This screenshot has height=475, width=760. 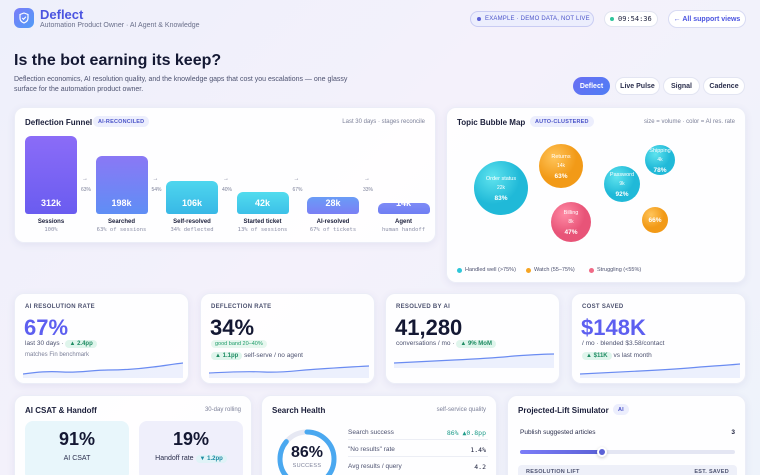 What do you see at coordinates (478, 450) in the screenshot?
I see `no-results-value: 1.4%` at bounding box center [478, 450].